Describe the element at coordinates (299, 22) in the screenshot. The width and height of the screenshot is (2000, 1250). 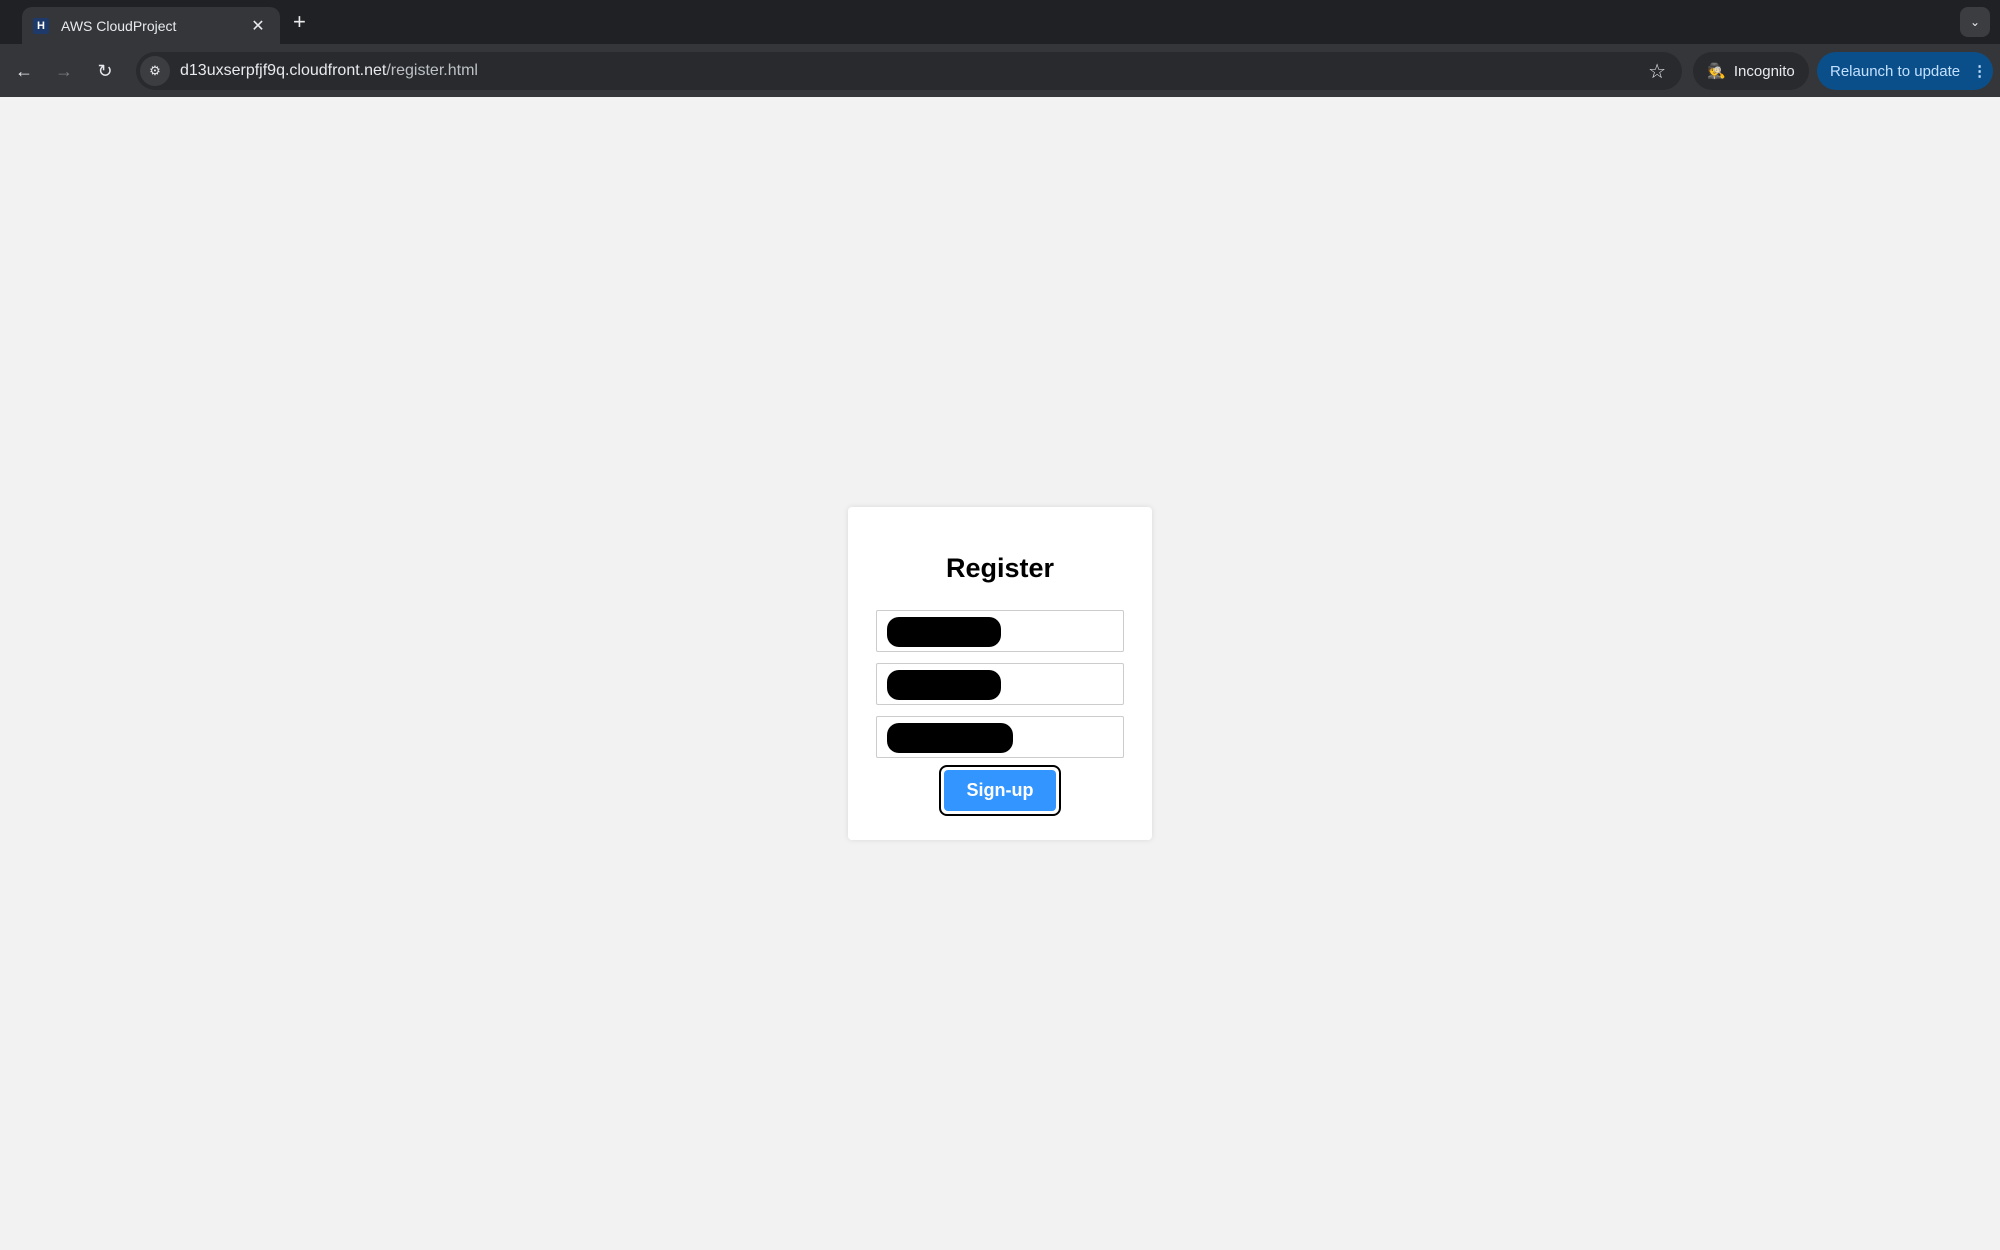
I see `new-tab-button: +` at that location.